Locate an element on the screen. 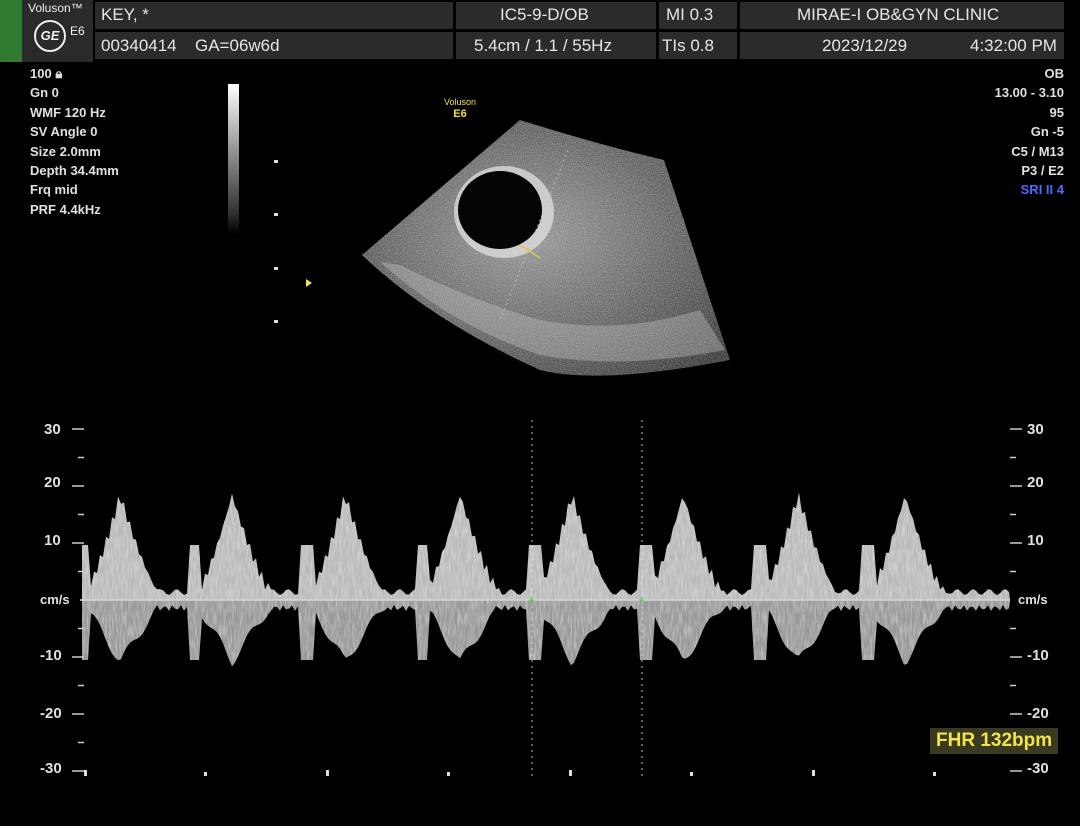 This screenshot has height=826, width=1080. tick-left-neg10: -10 is located at coordinates (51, 655).